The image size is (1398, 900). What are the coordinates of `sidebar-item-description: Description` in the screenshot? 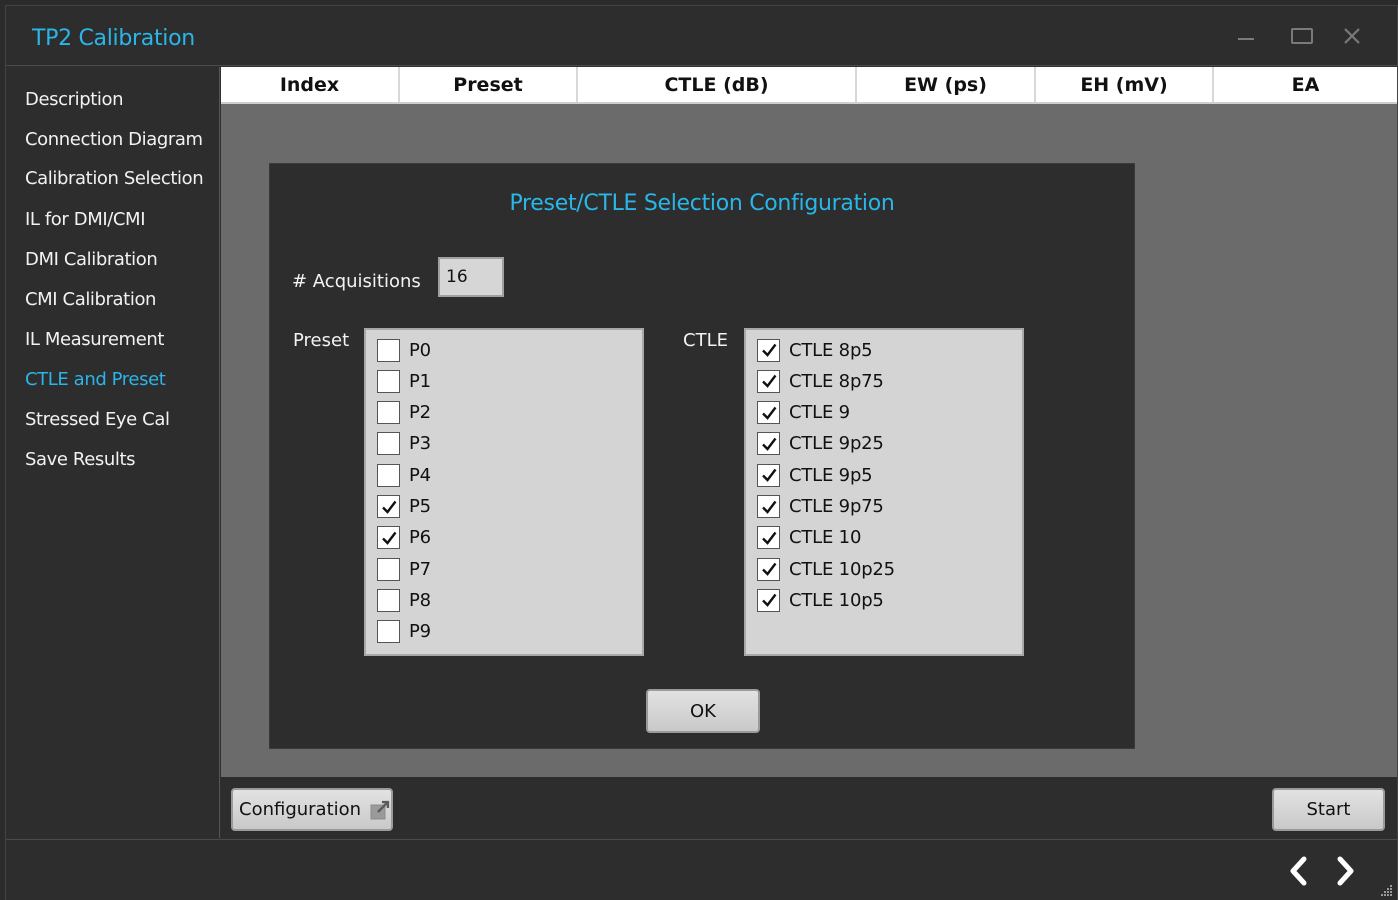 It's located at (74, 99).